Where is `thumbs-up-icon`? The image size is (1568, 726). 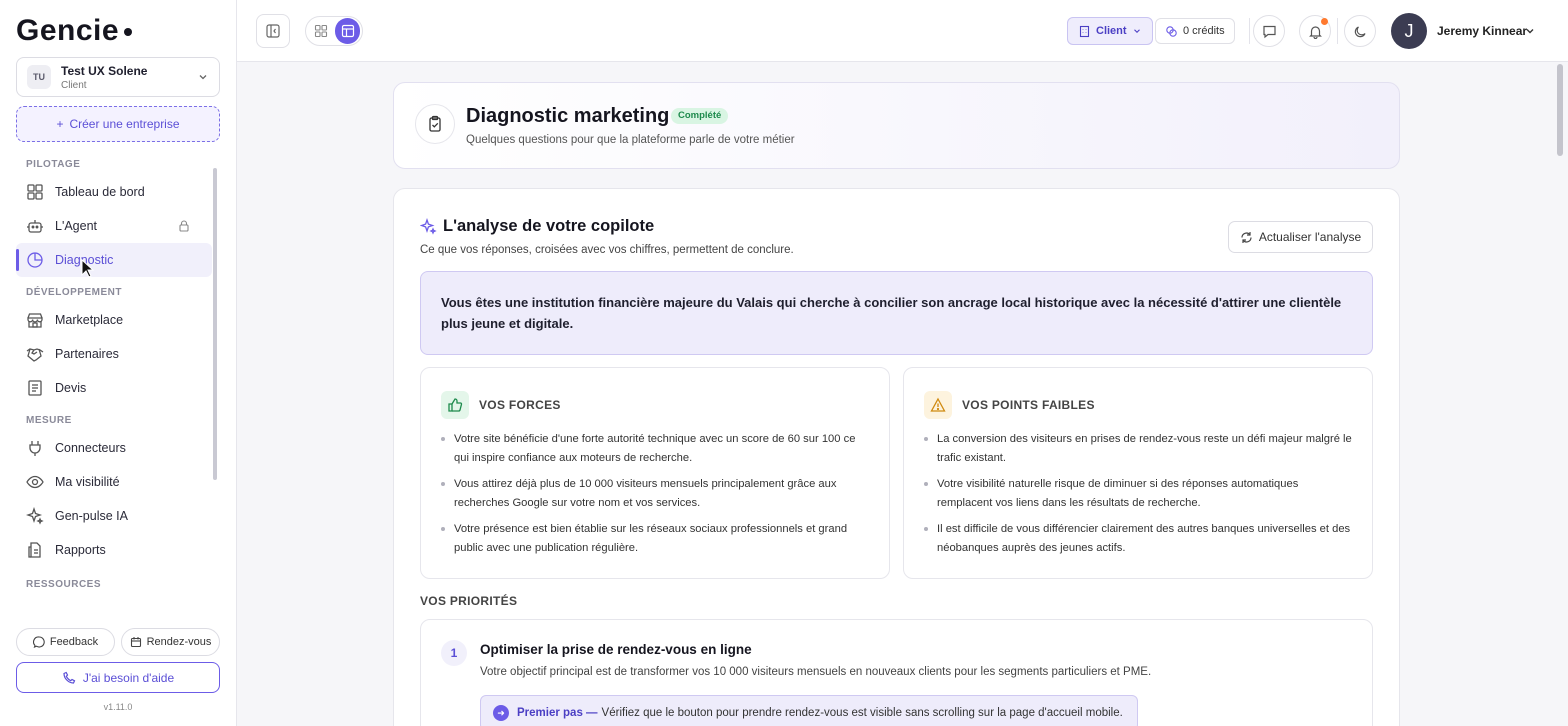 thumbs-up-icon is located at coordinates (455, 405).